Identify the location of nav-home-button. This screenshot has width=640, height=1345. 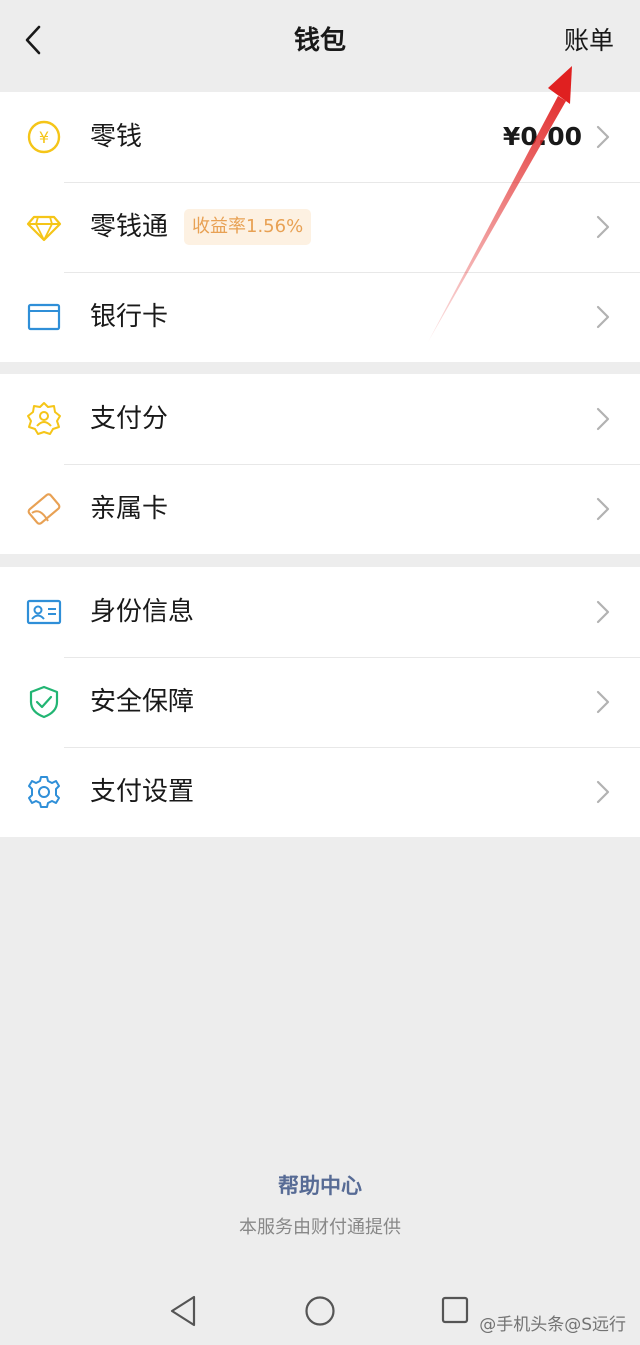
(320, 1313).